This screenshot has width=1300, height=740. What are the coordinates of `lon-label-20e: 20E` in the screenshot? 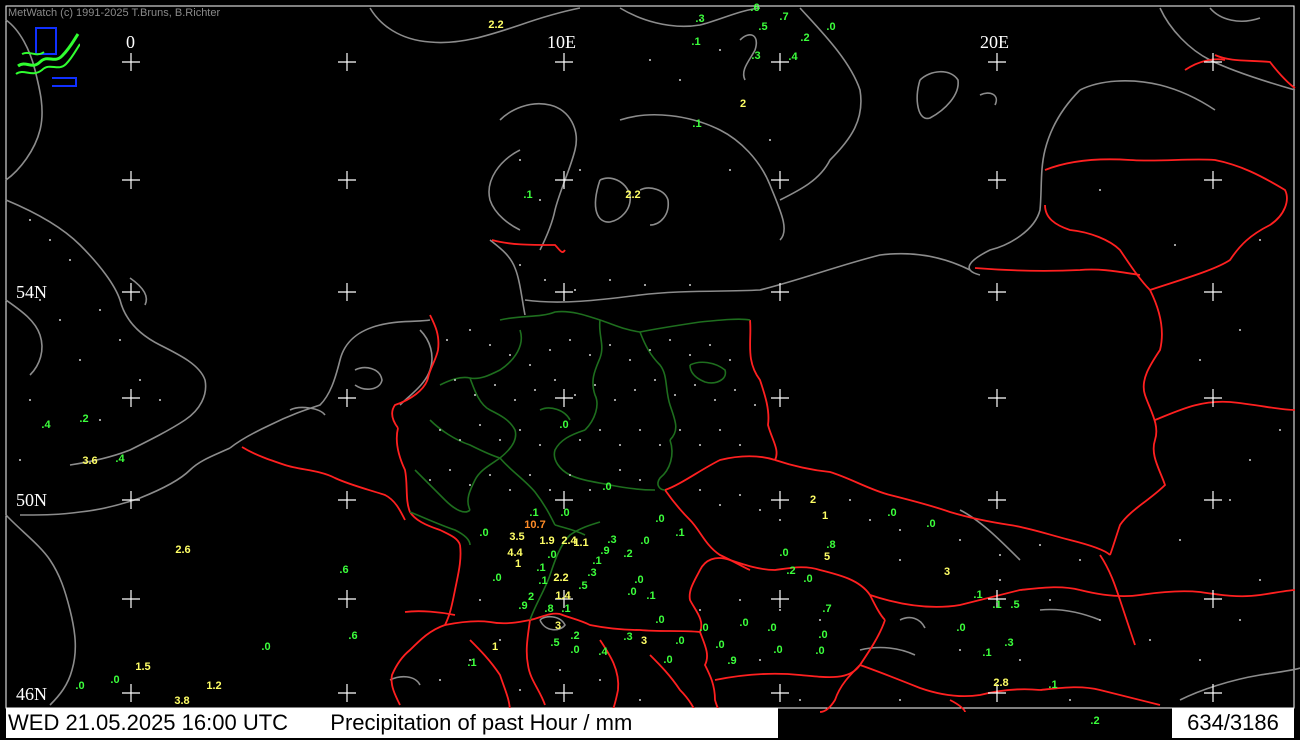 It's located at (994, 42).